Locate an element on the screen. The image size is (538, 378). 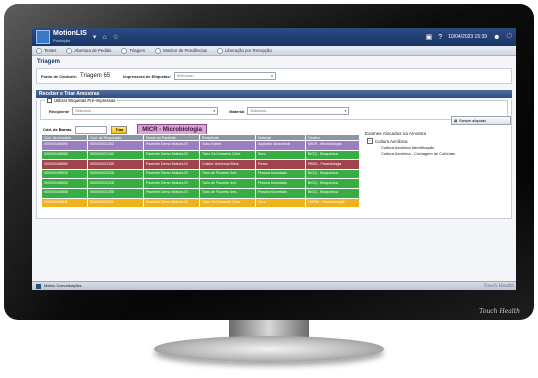
table-cell: HORM - Hormonologia is located at coordinates (332, 203).